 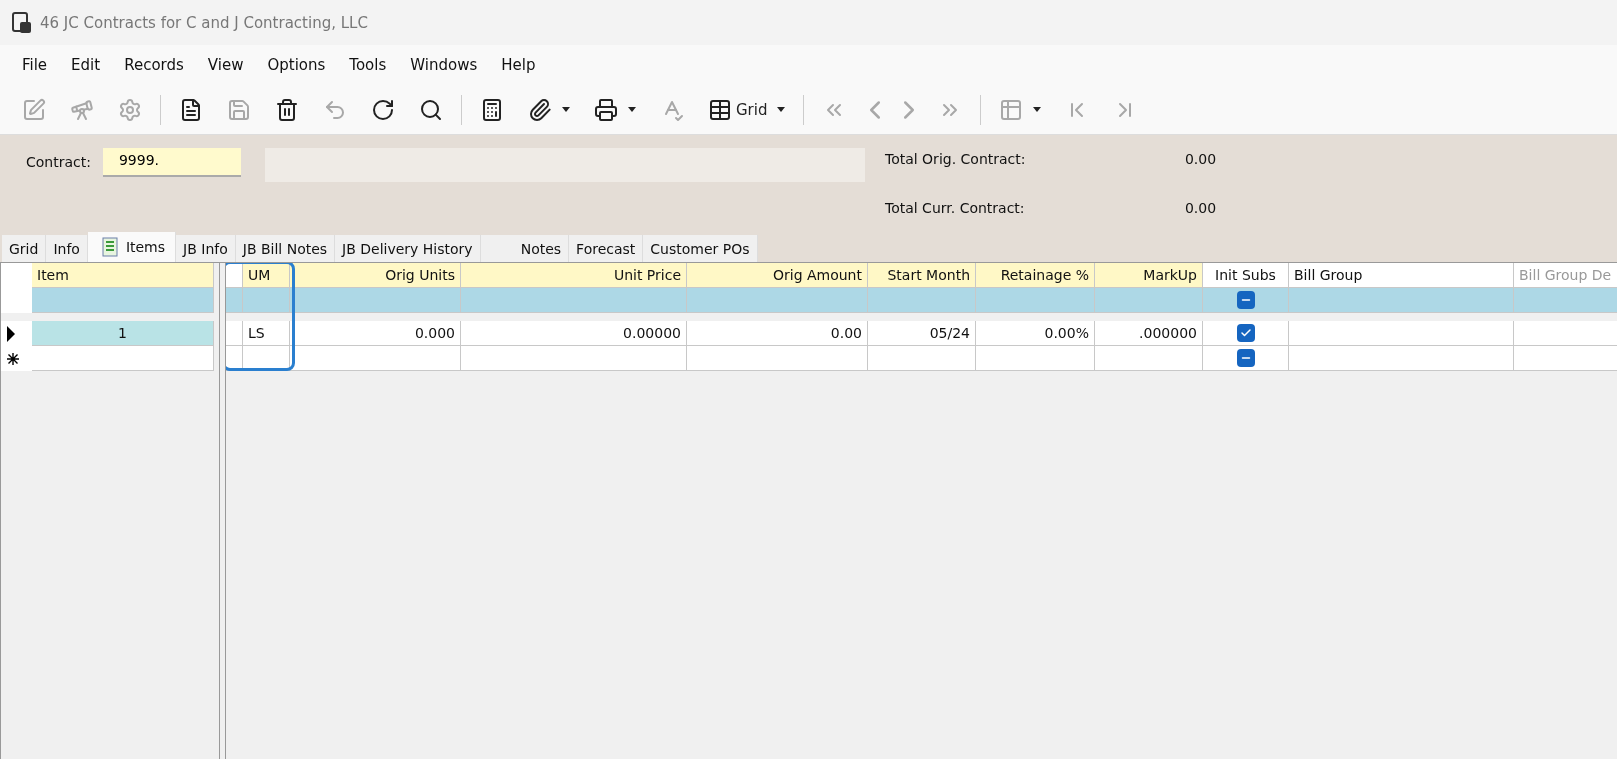 What do you see at coordinates (375, 275) in the screenshot?
I see `column-header: Orig Units` at bounding box center [375, 275].